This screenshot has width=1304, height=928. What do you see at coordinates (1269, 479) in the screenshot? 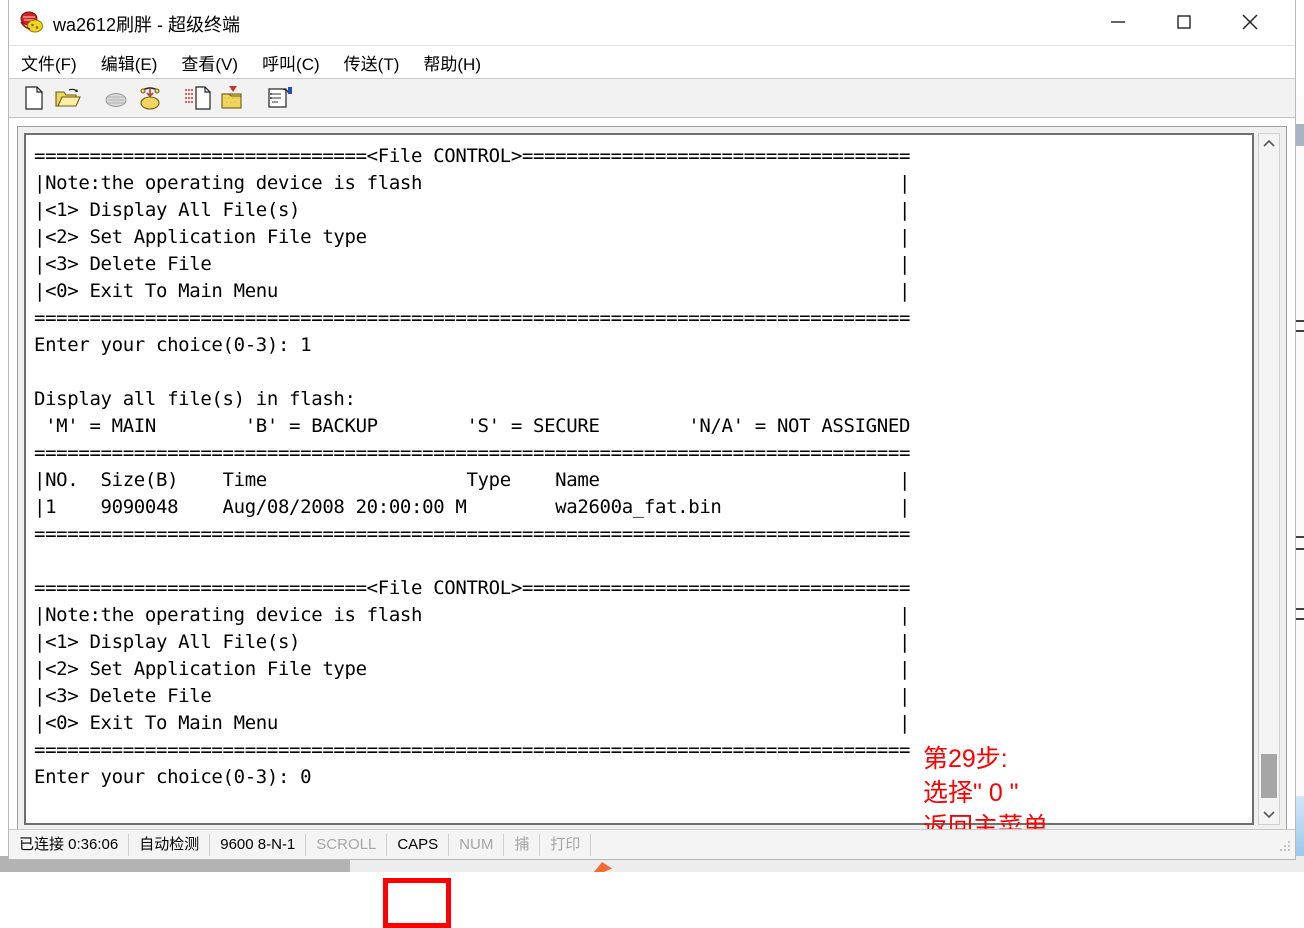
I see `terminal-scrollbar` at bounding box center [1269, 479].